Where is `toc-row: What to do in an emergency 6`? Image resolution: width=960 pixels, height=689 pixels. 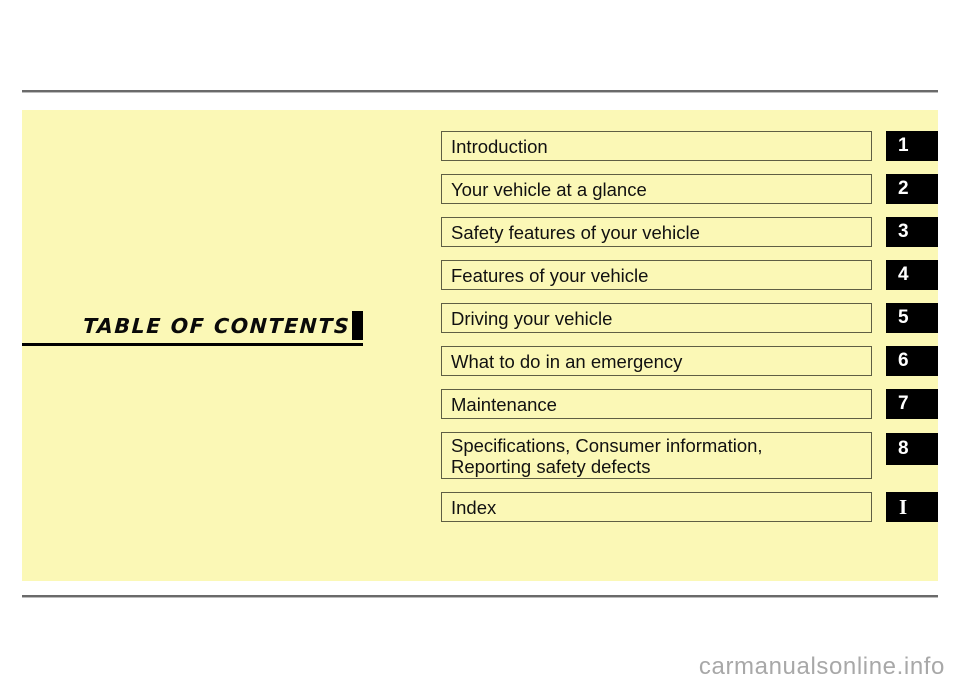
toc-row: What to do in an emergency 6 is located at coordinates (689, 361).